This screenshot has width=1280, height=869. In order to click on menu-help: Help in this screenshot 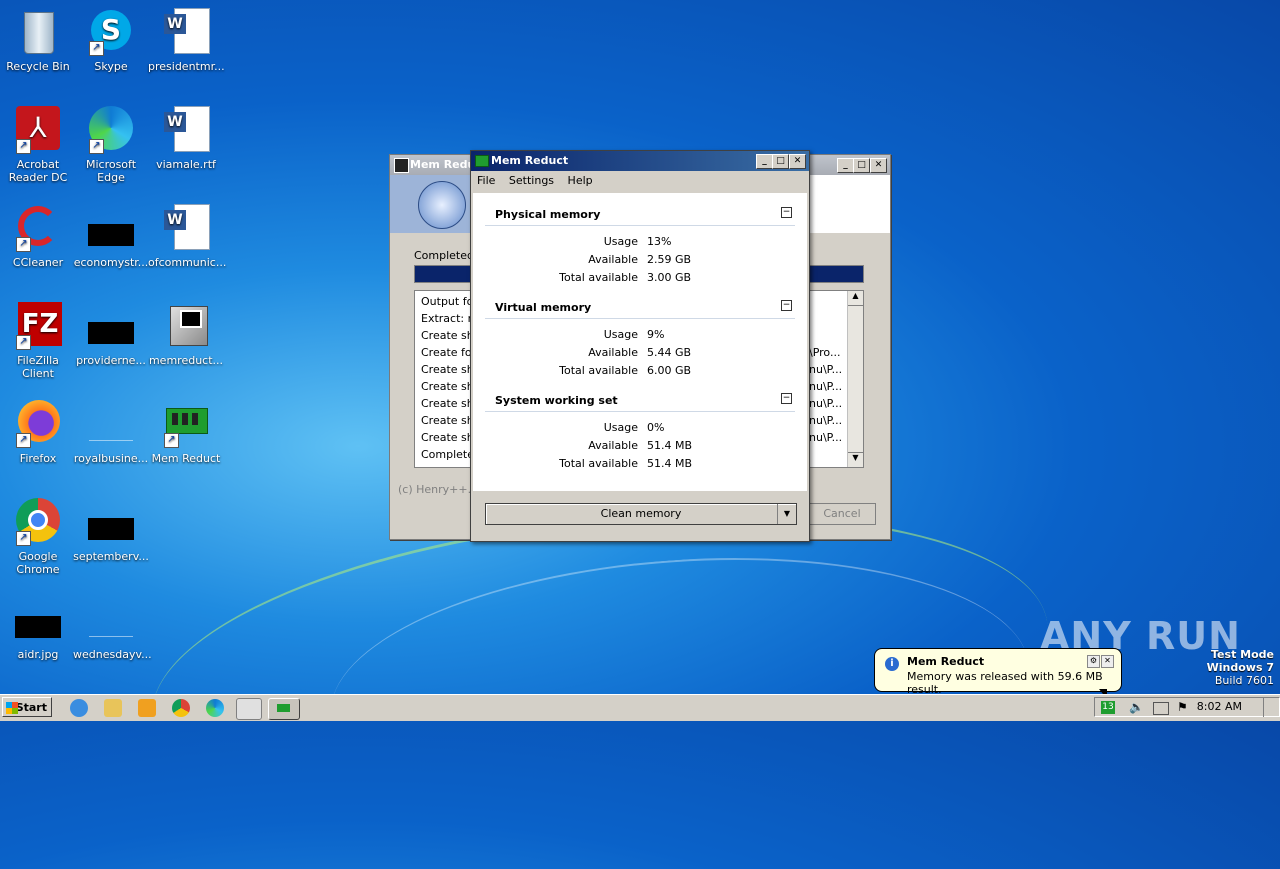, I will do `click(580, 180)`.